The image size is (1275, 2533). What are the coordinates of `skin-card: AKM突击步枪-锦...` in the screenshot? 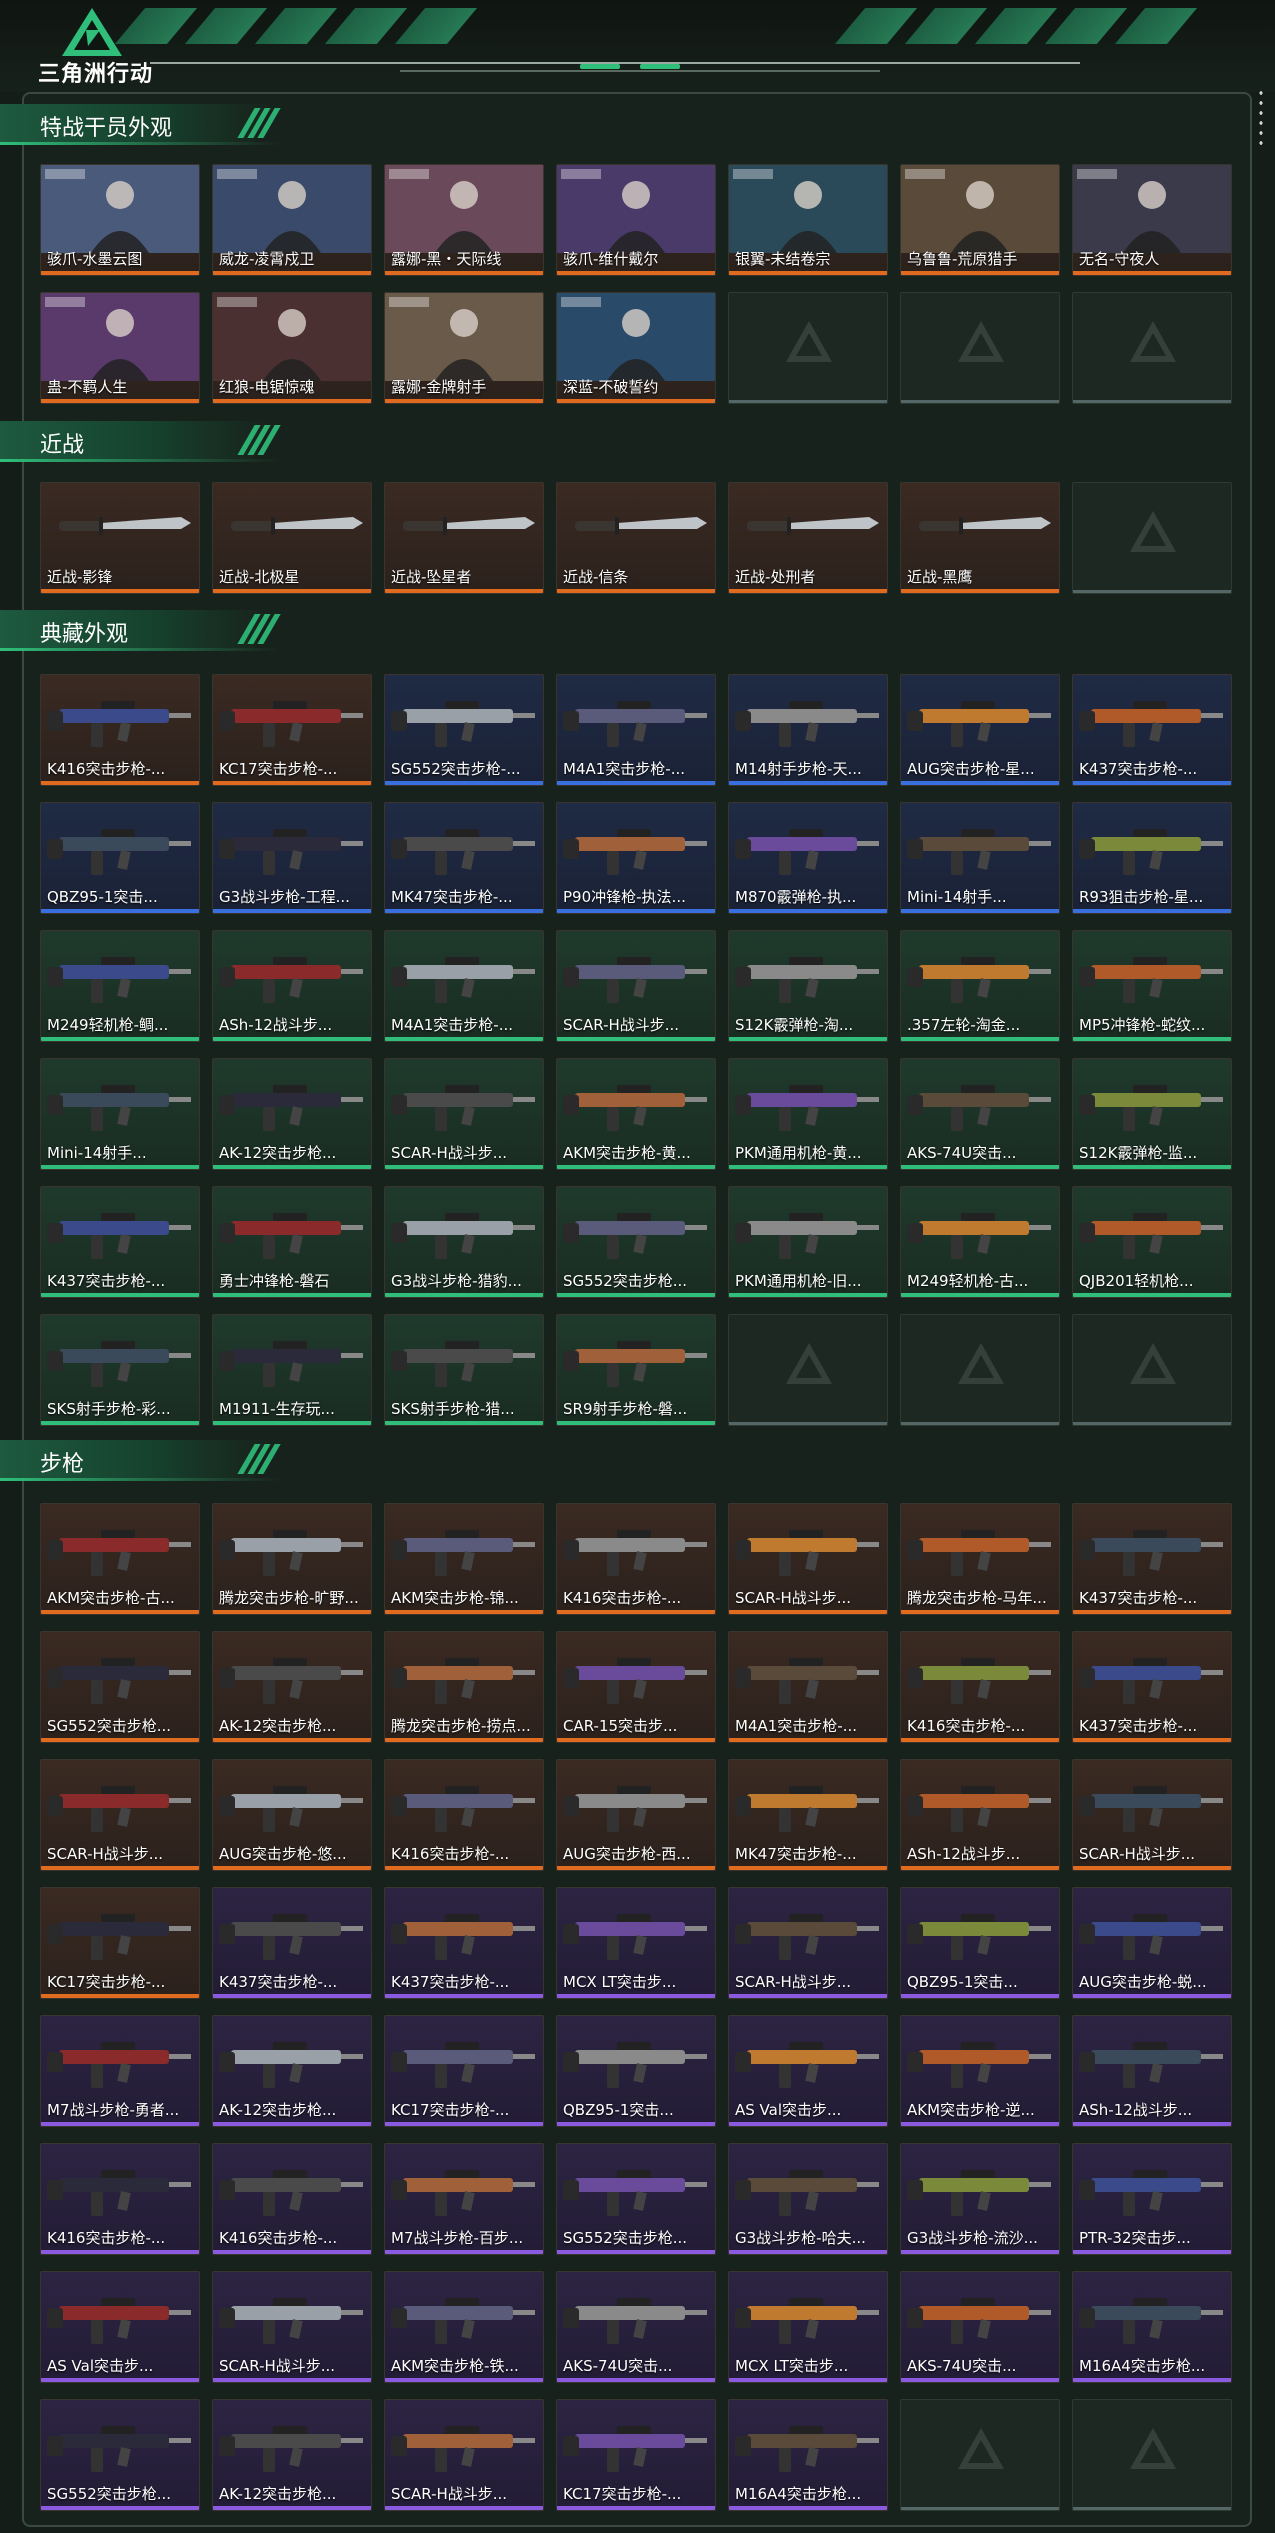 It's located at (464, 1559).